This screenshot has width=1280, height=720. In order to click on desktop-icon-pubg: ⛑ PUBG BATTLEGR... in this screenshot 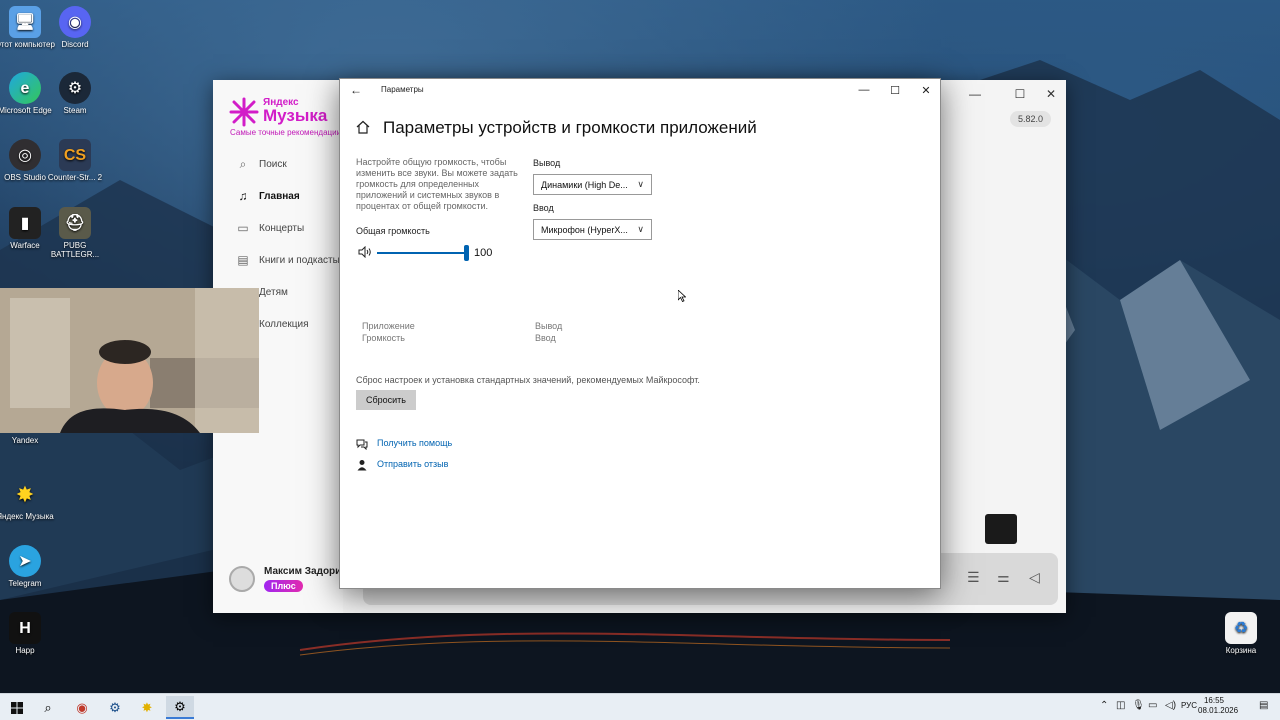, I will do `click(75, 233)`.